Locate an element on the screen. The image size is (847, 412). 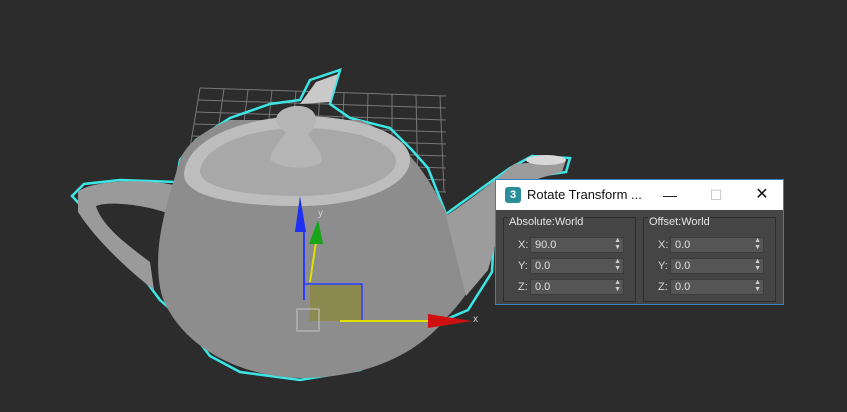
close-button: ✕ is located at coordinates (762, 195).